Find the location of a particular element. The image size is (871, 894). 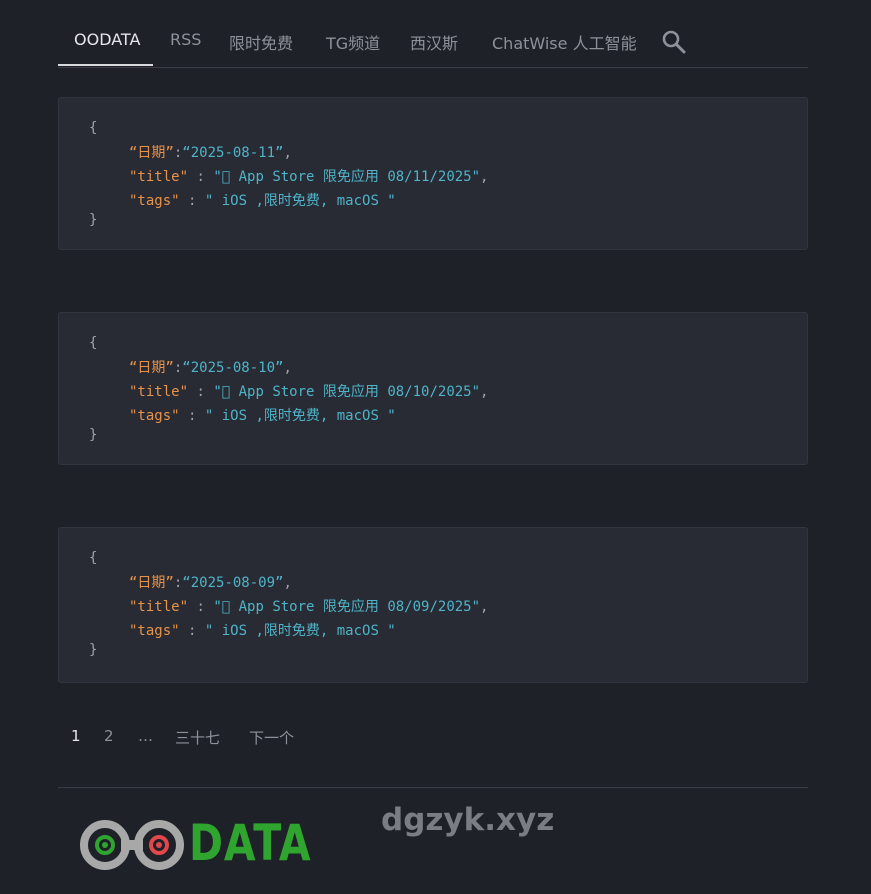

tab-rss: RSS is located at coordinates (185, 39).